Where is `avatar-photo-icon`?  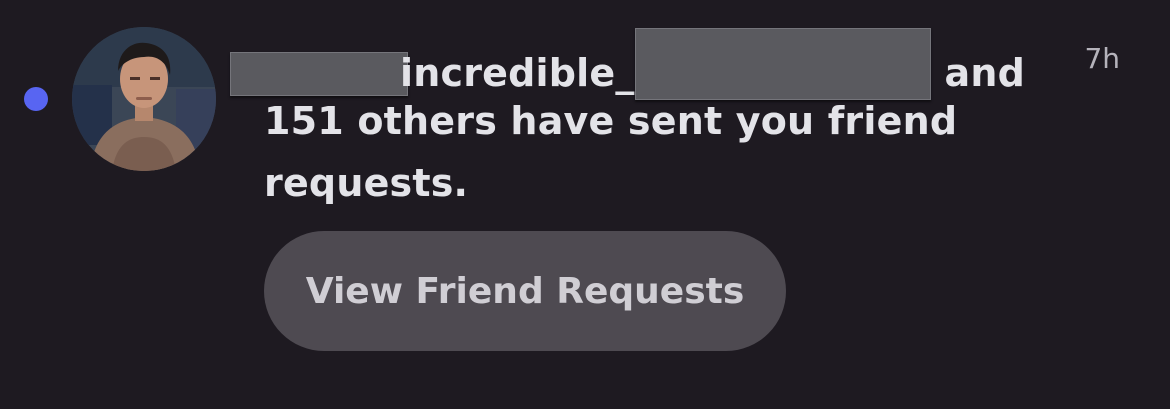 avatar-photo-icon is located at coordinates (144, 99).